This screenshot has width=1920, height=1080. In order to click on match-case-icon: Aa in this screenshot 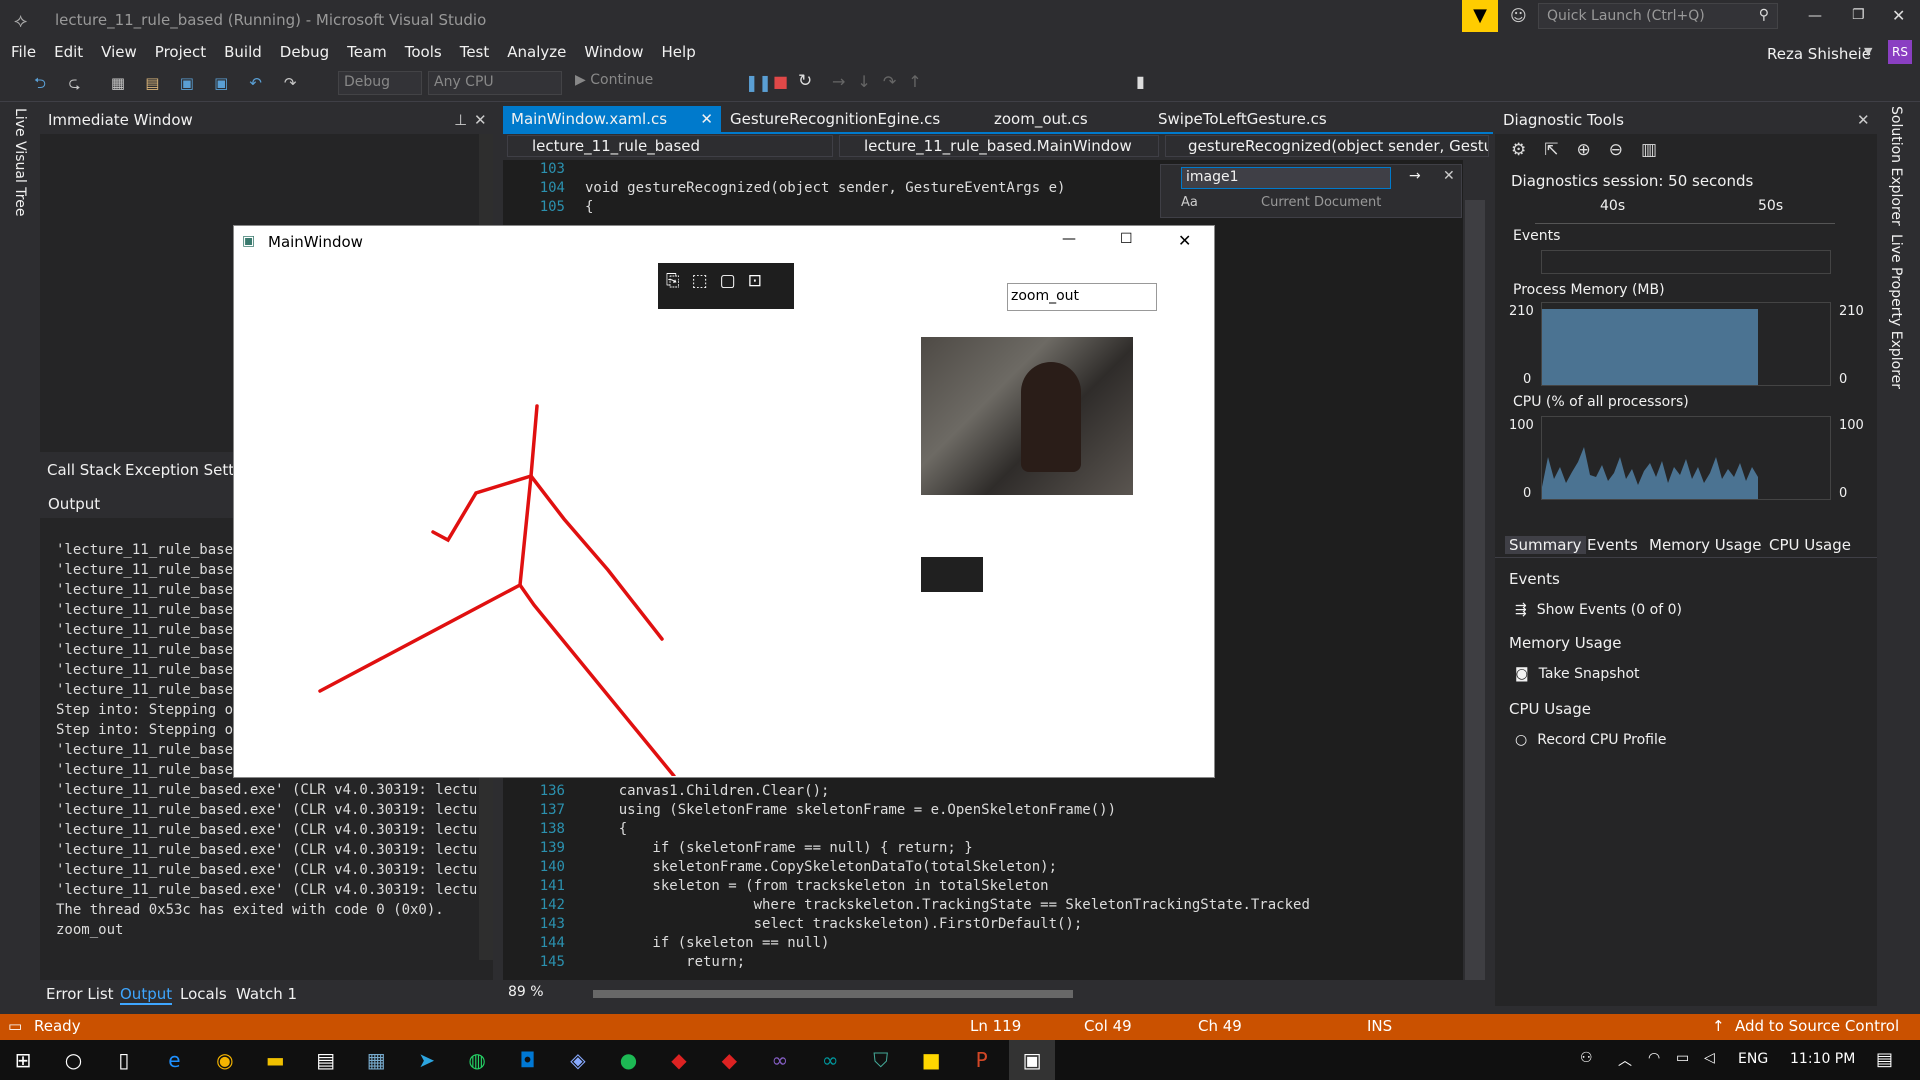, I will do `click(1189, 202)`.